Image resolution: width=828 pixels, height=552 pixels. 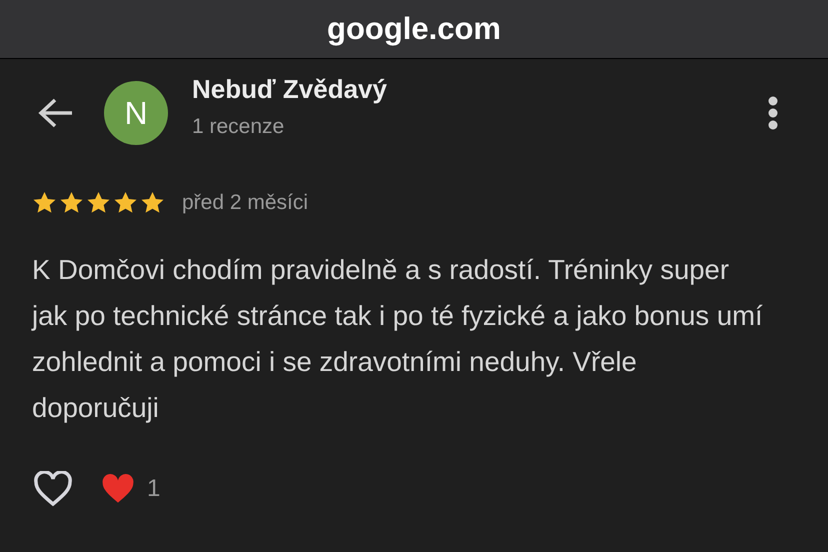 What do you see at coordinates (414, 29) in the screenshot?
I see `address-bar-domain: google.com` at bounding box center [414, 29].